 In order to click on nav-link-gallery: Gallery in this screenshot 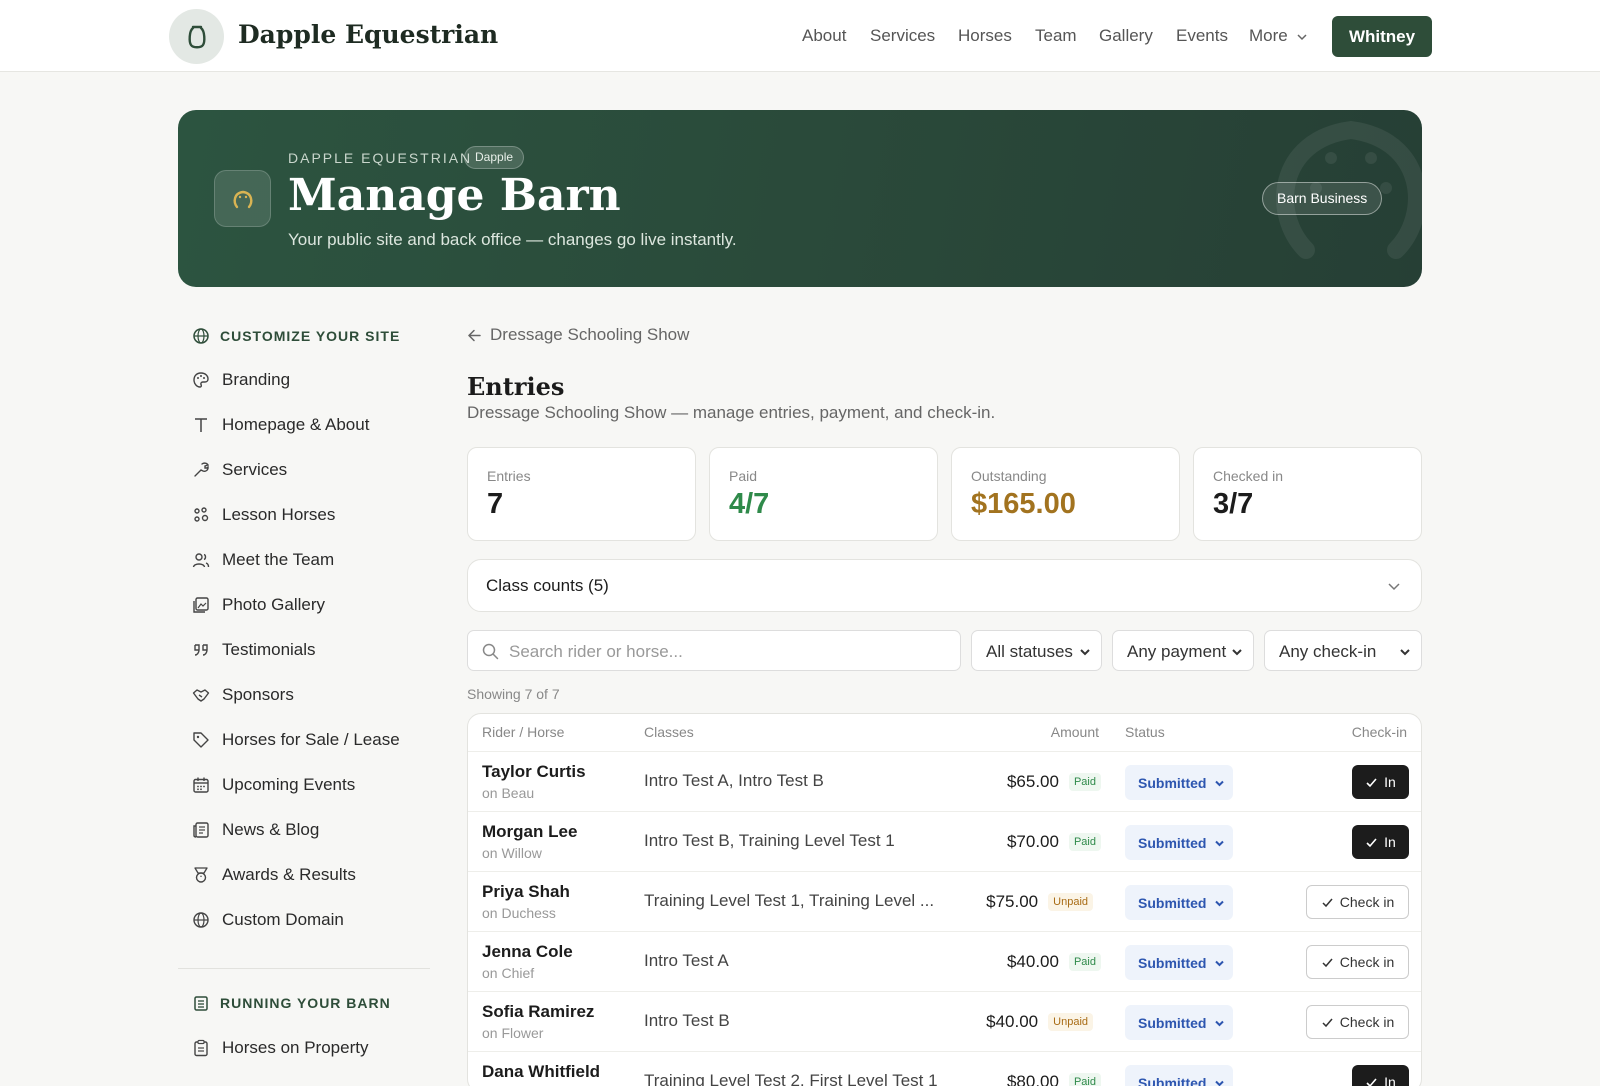, I will do `click(1126, 36)`.